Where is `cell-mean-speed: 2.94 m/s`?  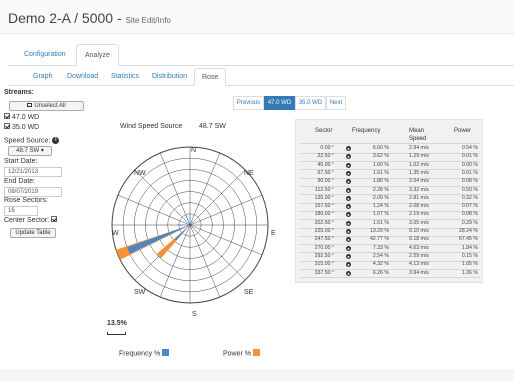 cell-mean-speed: 2.94 m/s is located at coordinates (419, 148).